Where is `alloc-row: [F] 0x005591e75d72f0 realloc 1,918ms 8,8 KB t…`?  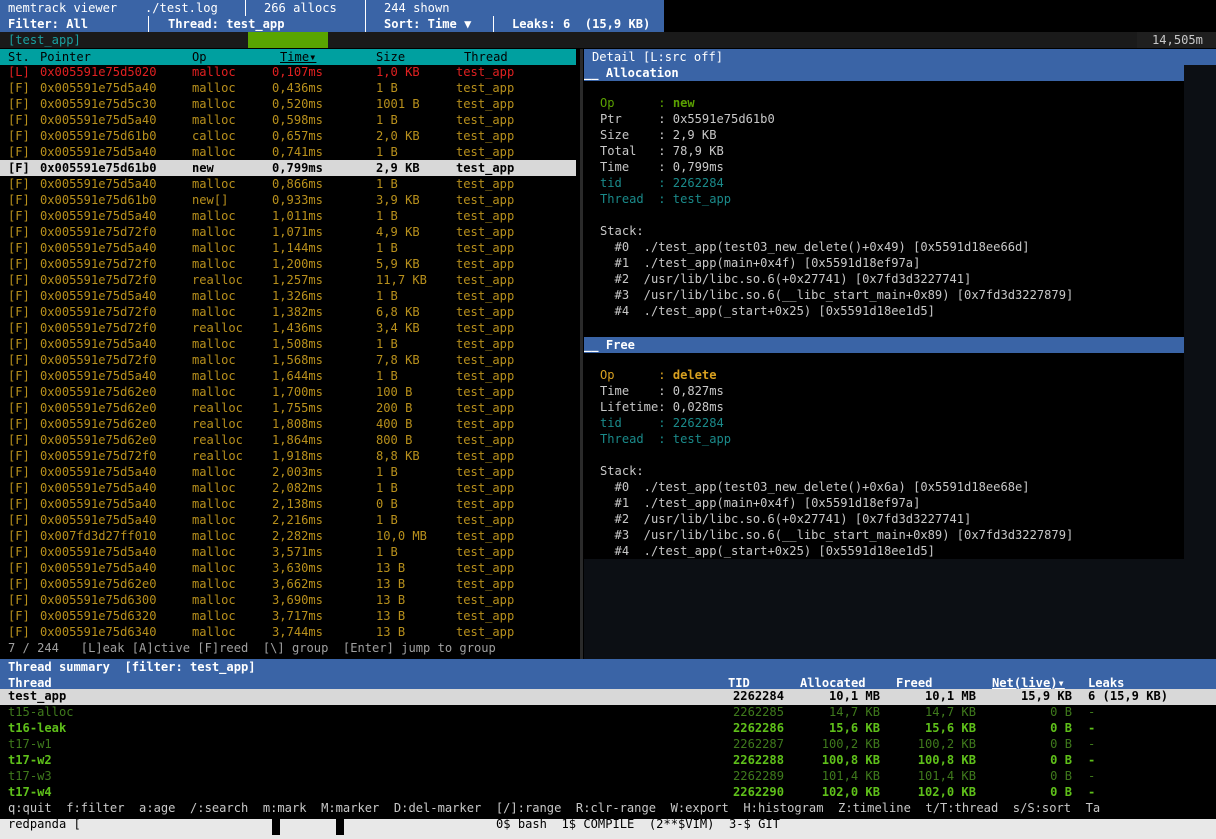 alloc-row: [F] 0x005591e75d72f0 realloc 1,918ms 8,8 KB t… is located at coordinates (288, 456).